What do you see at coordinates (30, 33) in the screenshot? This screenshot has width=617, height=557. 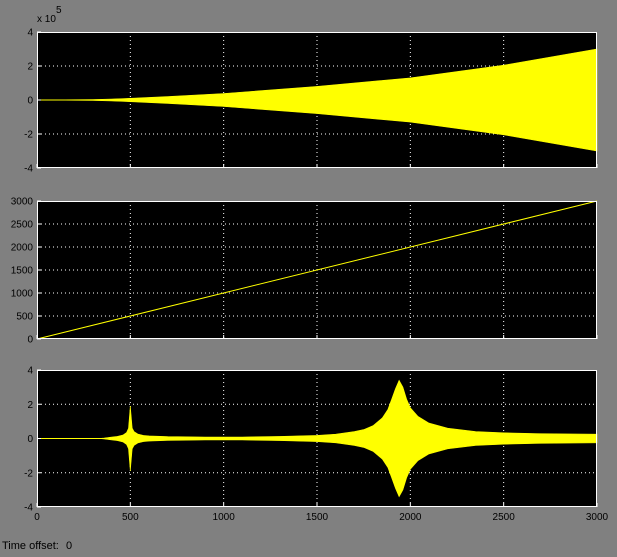 I see `axes-1-ytick-label: 4` at bounding box center [30, 33].